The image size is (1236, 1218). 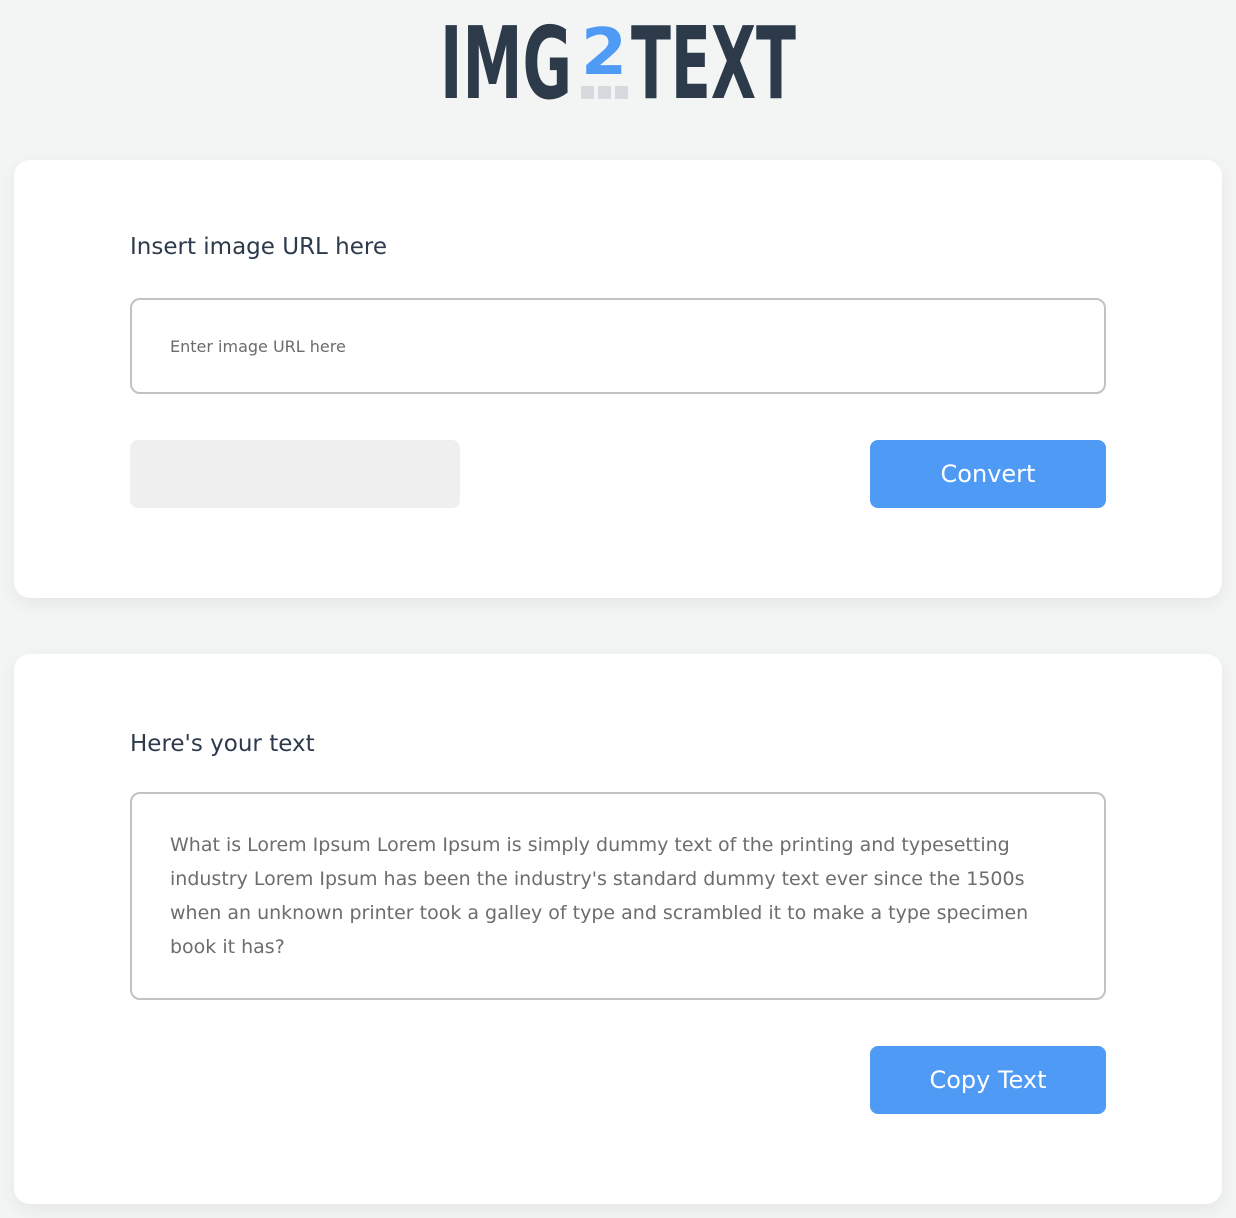 I want to click on img2text-logo: IMG 2 TEXT, so click(x=618, y=58).